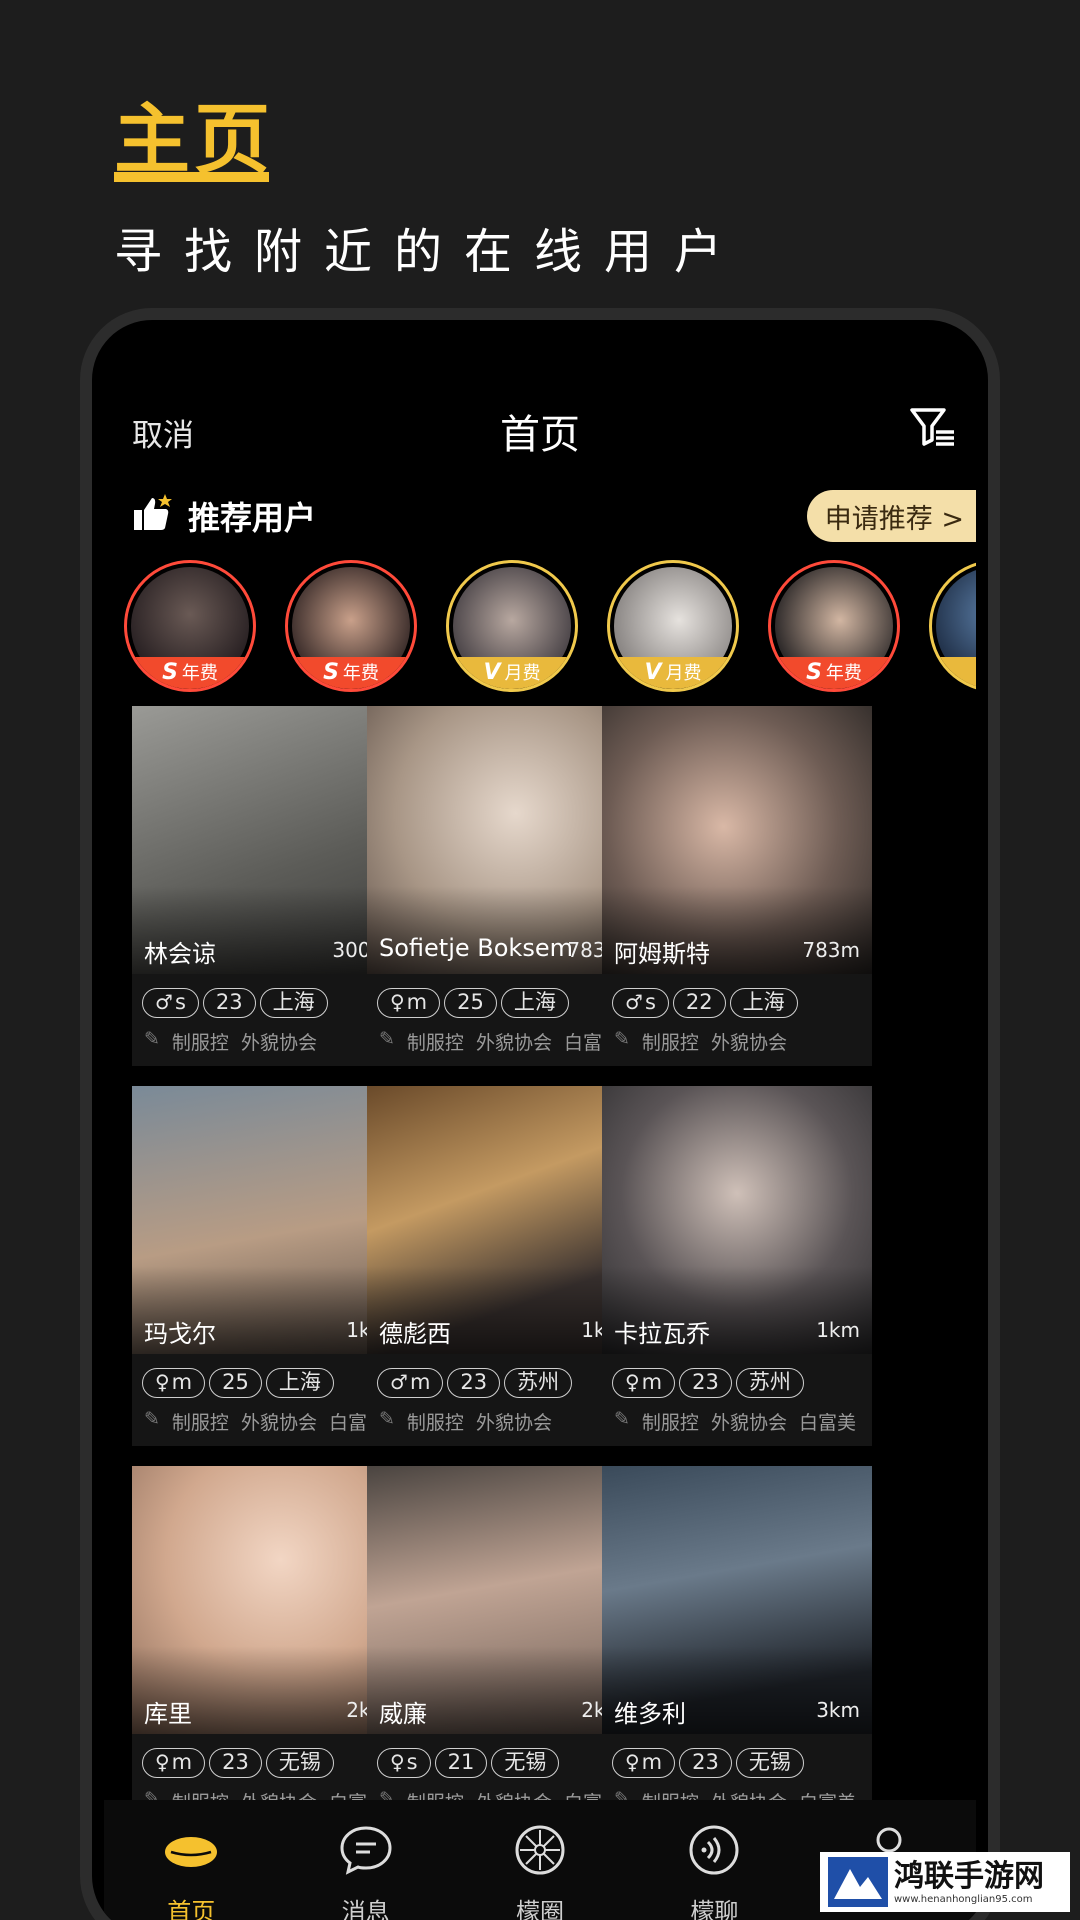 Image resolution: width=1080 pixels, height=1920 pixels. What do you see at coordinates (410, 1383) in the screenshot?
I see `gender-role-chip: ♂m` at bounding box center [410, 1383].